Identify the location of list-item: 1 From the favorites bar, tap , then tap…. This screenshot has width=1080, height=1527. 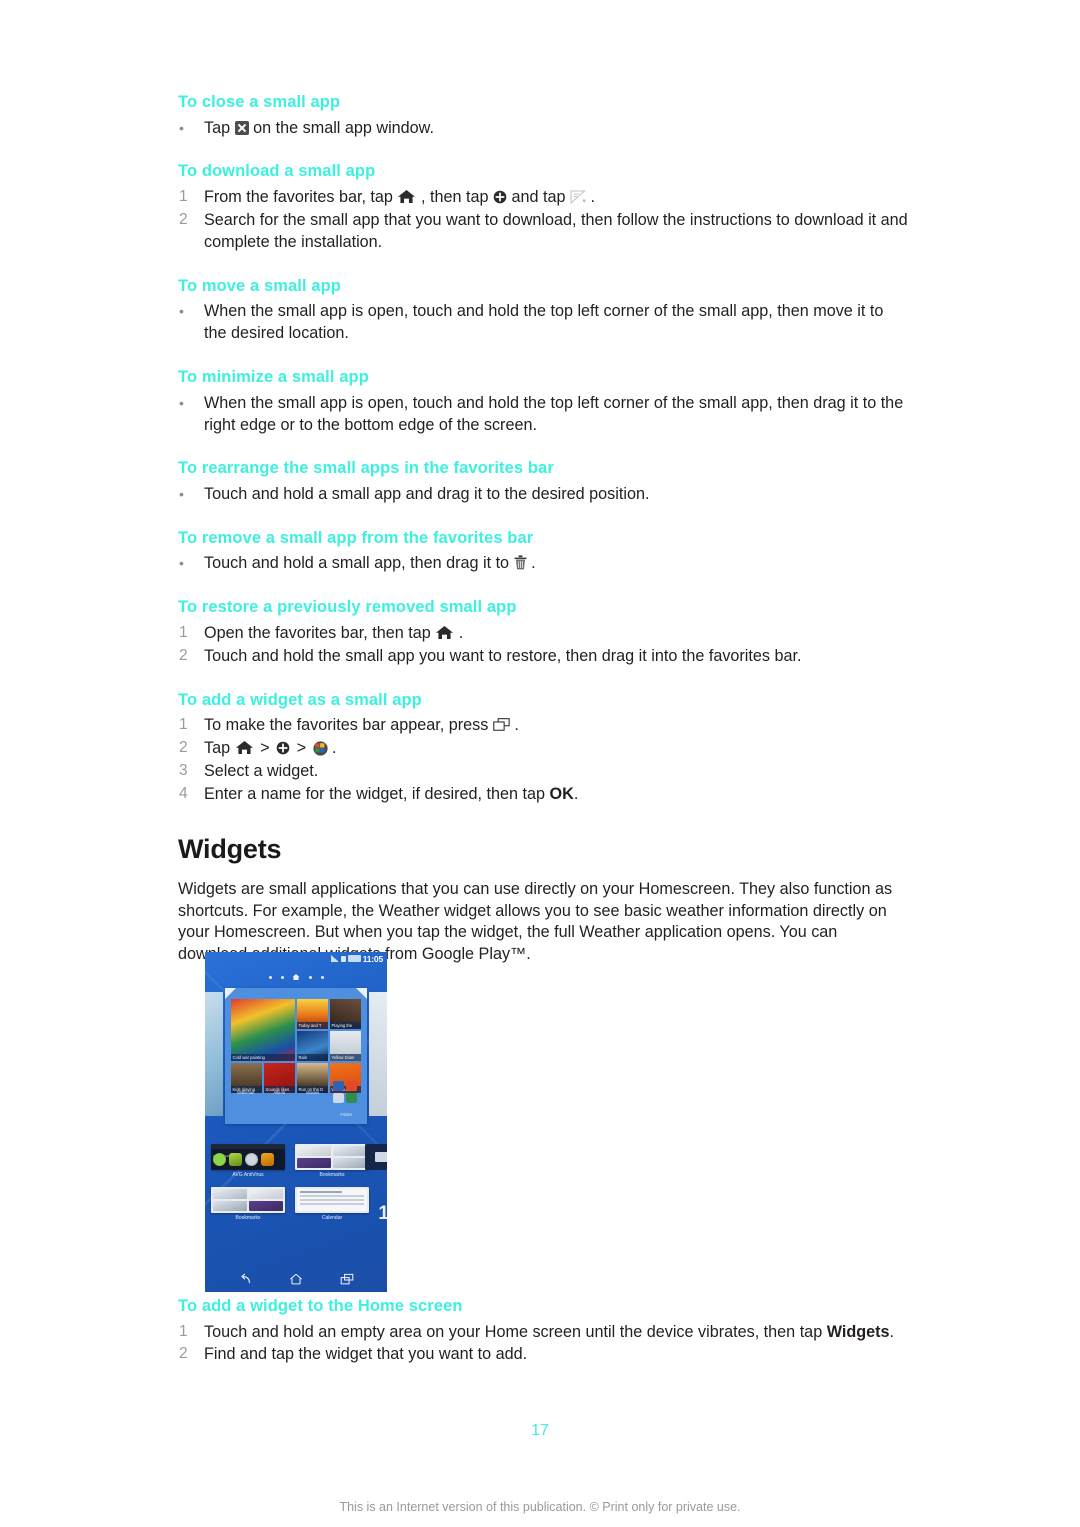
(543, 198).